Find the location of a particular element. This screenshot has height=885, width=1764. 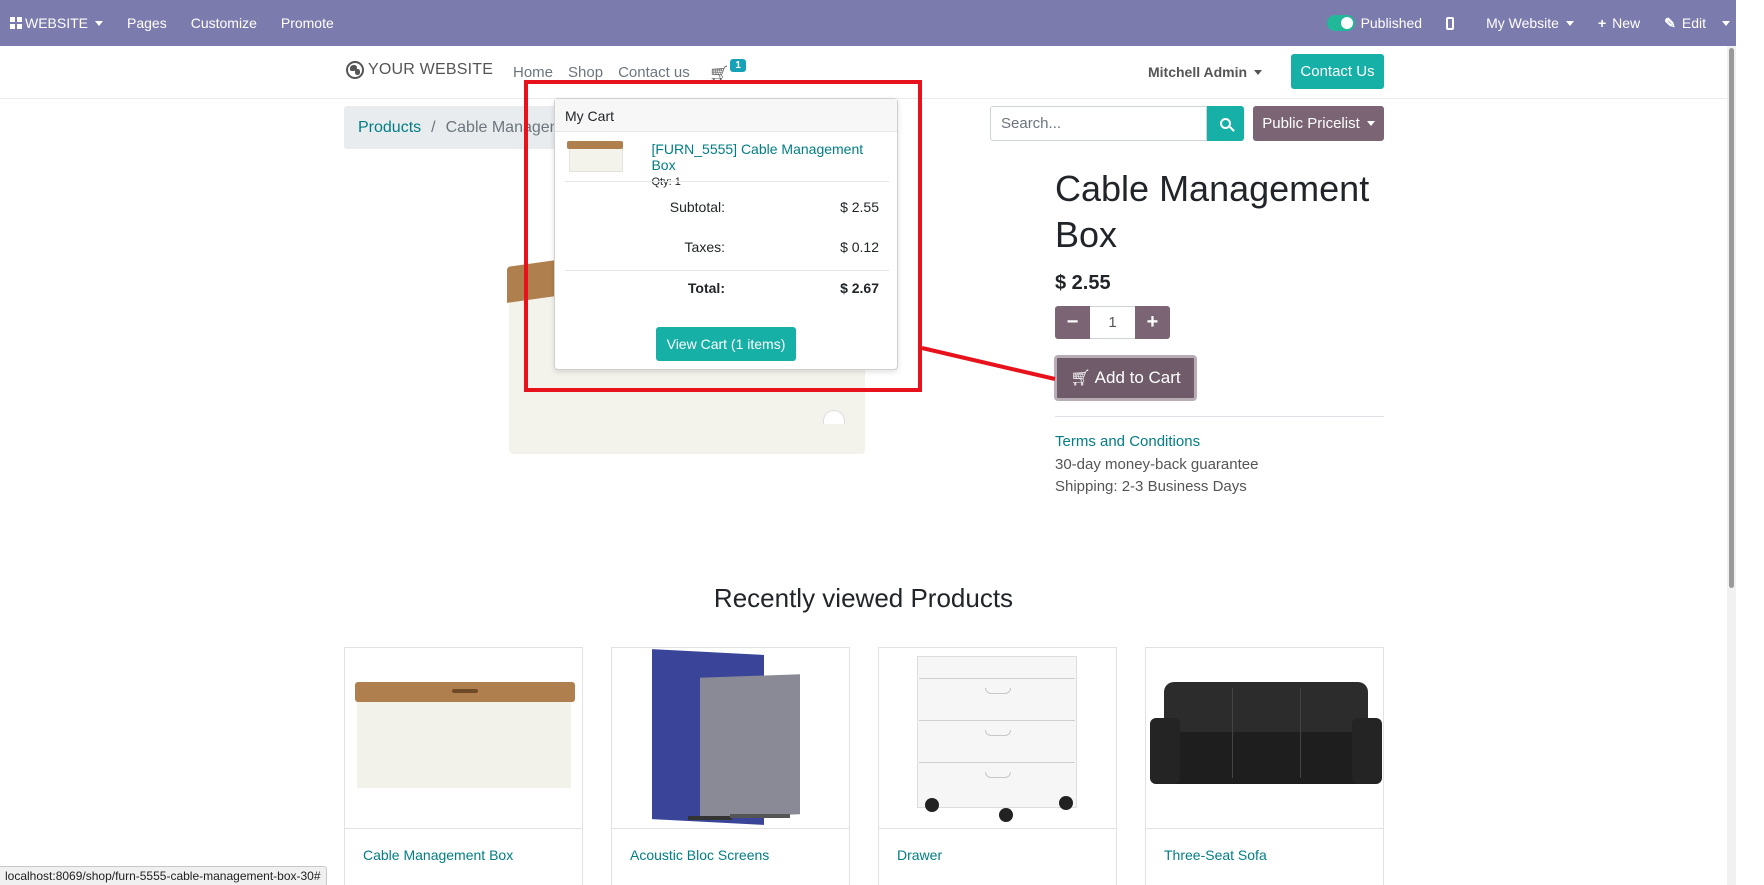

edit-label: Edit is located at coordinates (1693, 23).